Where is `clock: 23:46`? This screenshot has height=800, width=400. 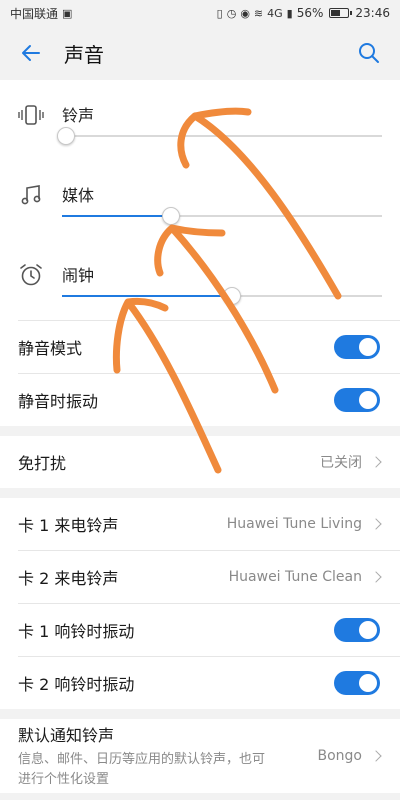 clock: 23:46 is located at coordinates (372, 13).